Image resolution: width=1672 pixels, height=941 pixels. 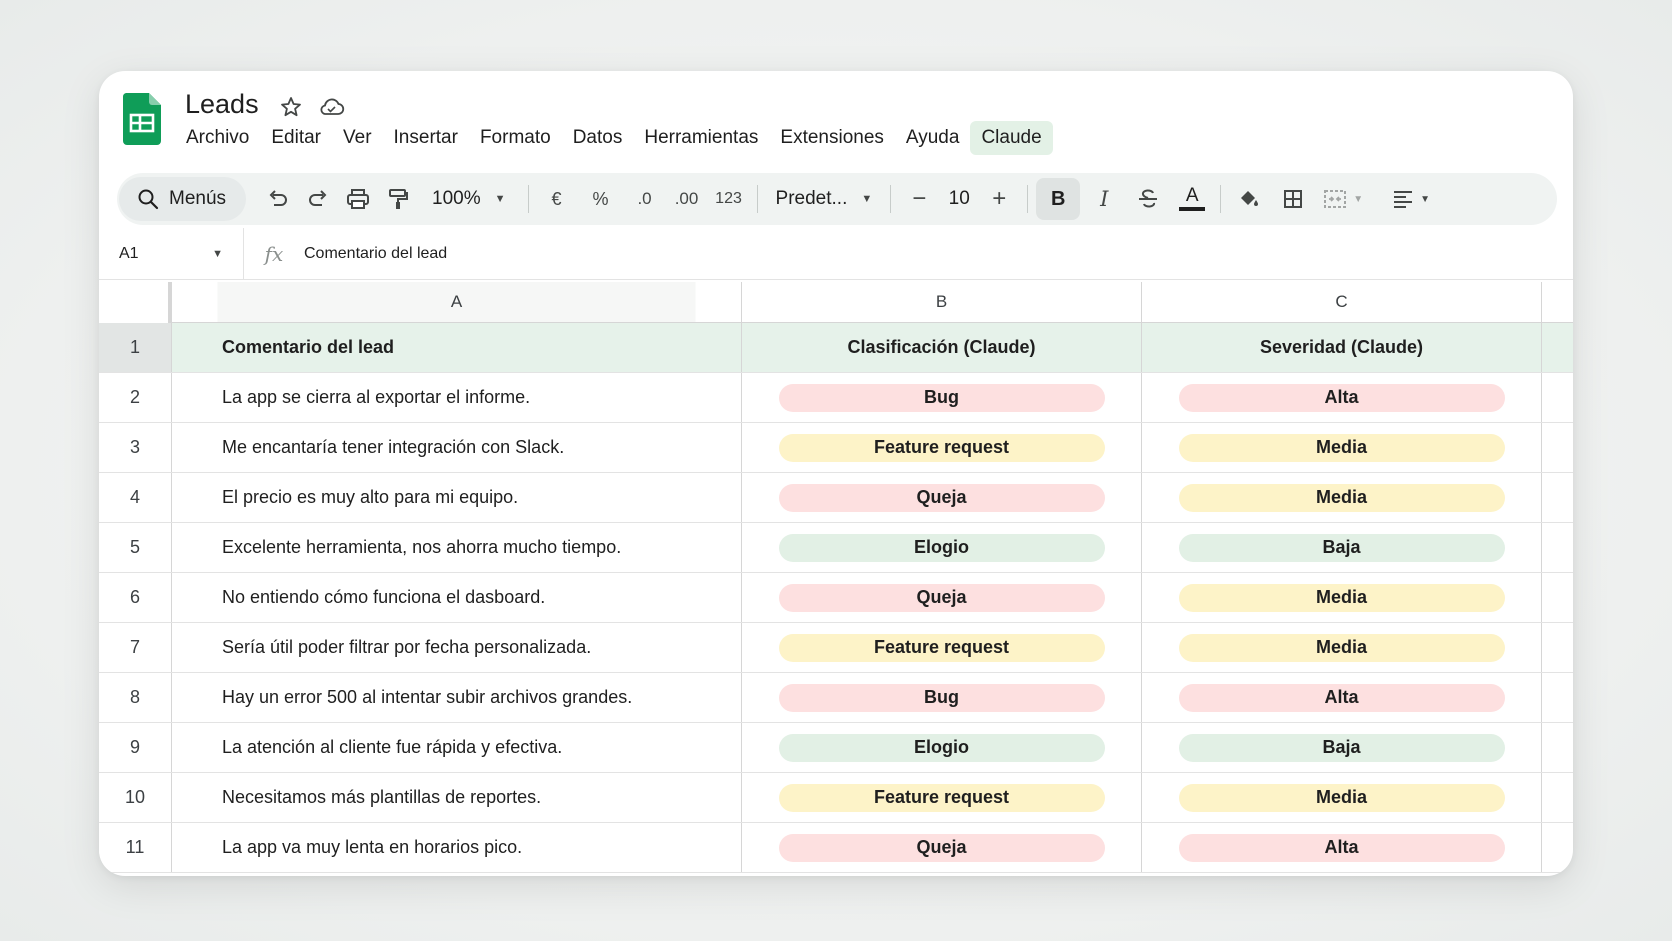 I want to click on row-number: 9, so click(x=135, y=747).